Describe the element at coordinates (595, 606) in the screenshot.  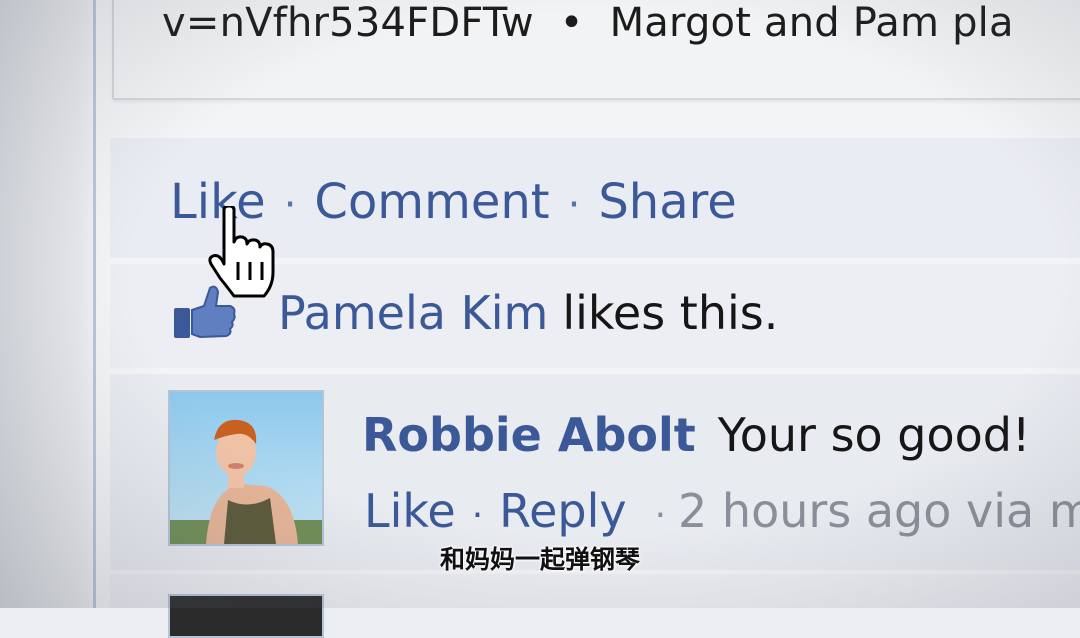
I see `next-comment-row` at that location.